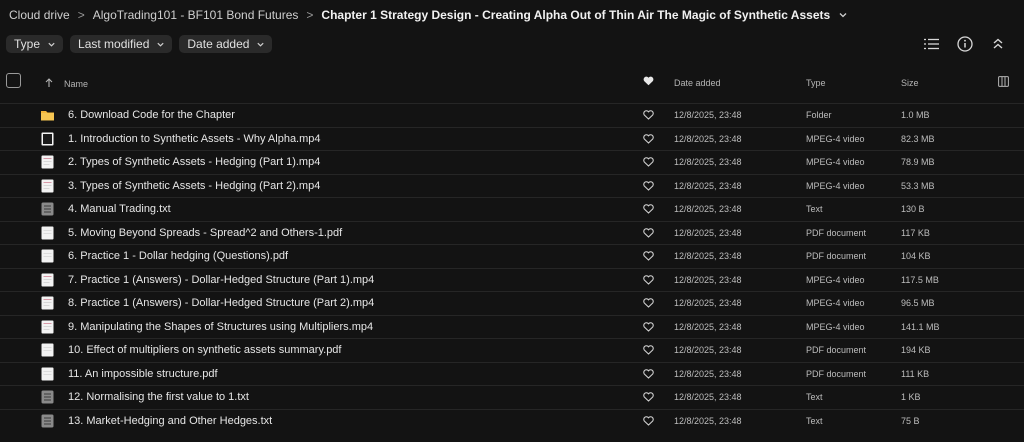  Describe the element at coordinates (1003, 81) in the screenshot. I see `columns-settings-icon` at that location.